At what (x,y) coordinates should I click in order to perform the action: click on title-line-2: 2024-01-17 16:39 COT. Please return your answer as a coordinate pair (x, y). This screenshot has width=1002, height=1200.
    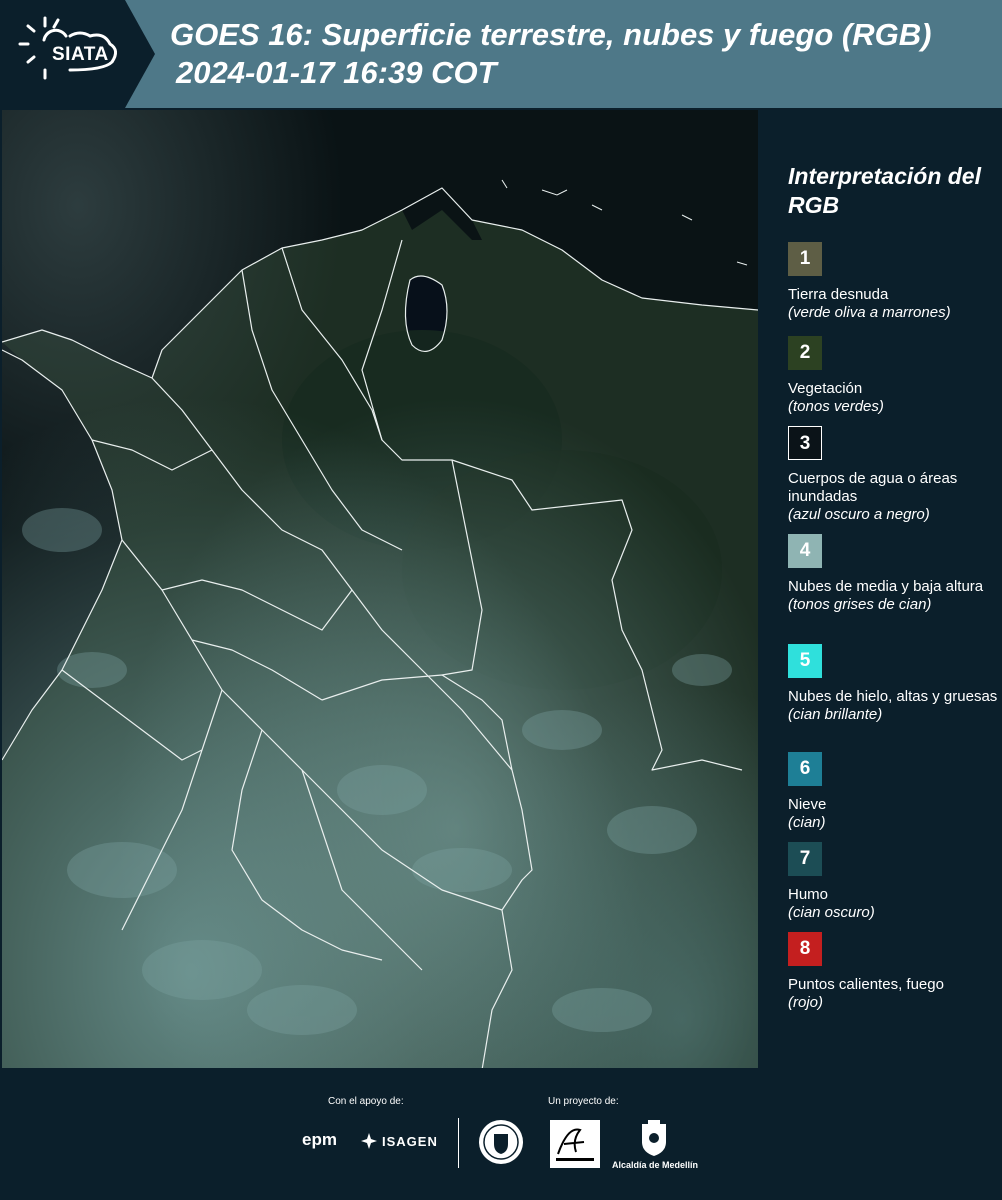
    Looking at the image, I should click on (336, 72).